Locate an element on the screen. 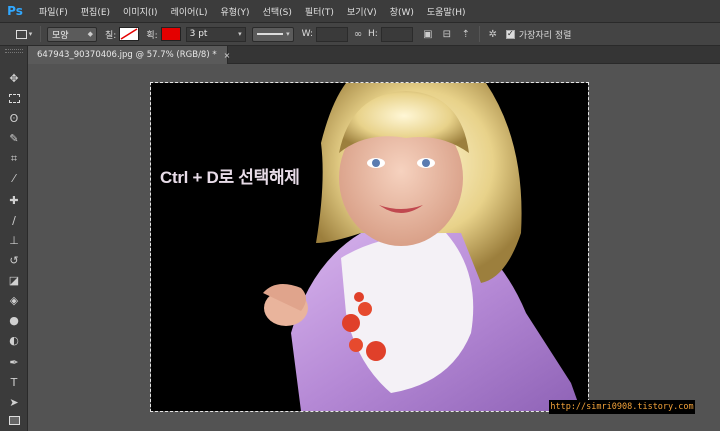  lasso-icon: ʘ is located at coordinates (14, 118).